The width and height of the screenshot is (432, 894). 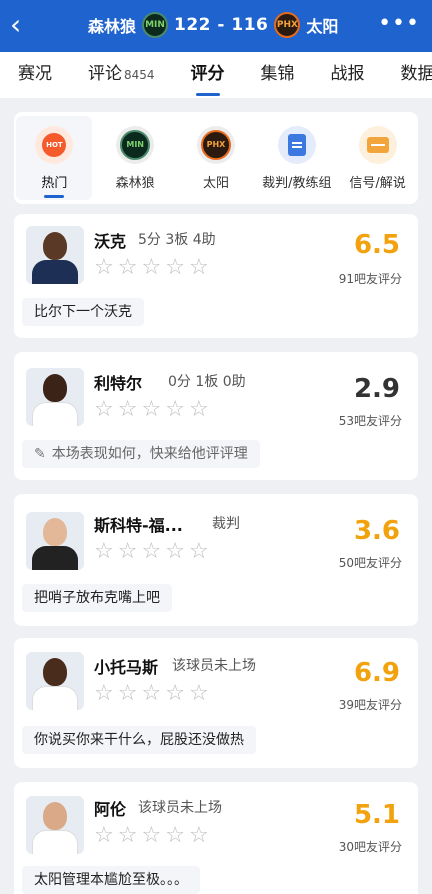 What do you see at coordinates (208, 75) in the screenshot?
I see `tab-ratings: 评分` at bounding box center [208, 75].